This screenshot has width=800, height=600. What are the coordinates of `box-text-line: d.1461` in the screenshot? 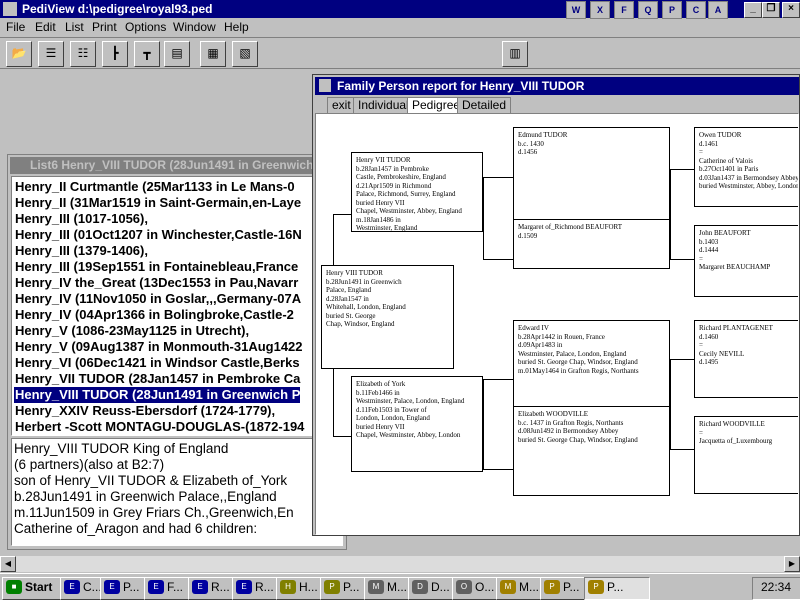 It's located at (709, 143).